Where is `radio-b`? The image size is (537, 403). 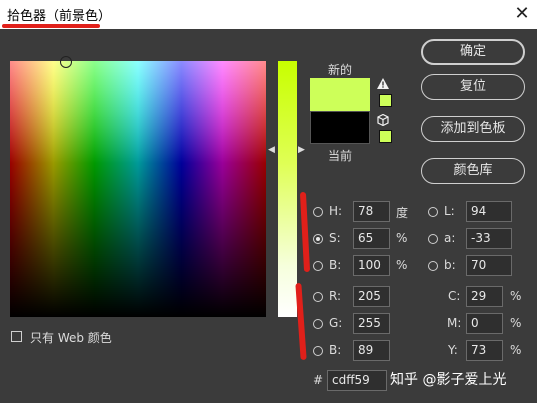 radio-b is located at coordinates (318, 266).